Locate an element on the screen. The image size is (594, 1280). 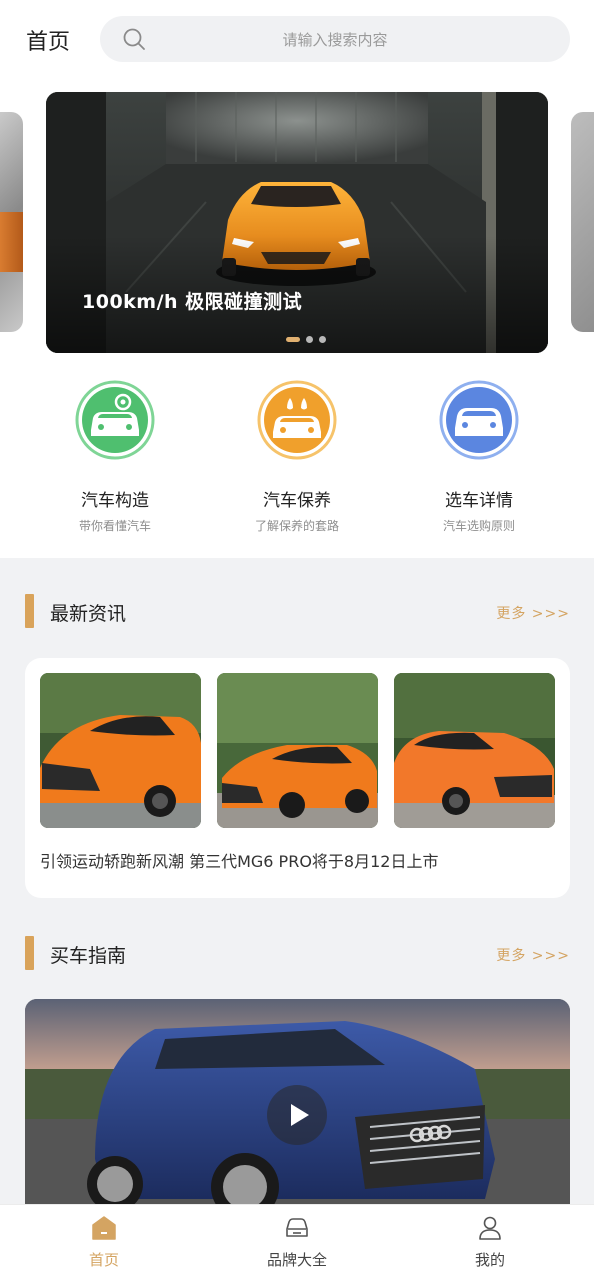
banner-next-slide is located at coordinates (582, 222).